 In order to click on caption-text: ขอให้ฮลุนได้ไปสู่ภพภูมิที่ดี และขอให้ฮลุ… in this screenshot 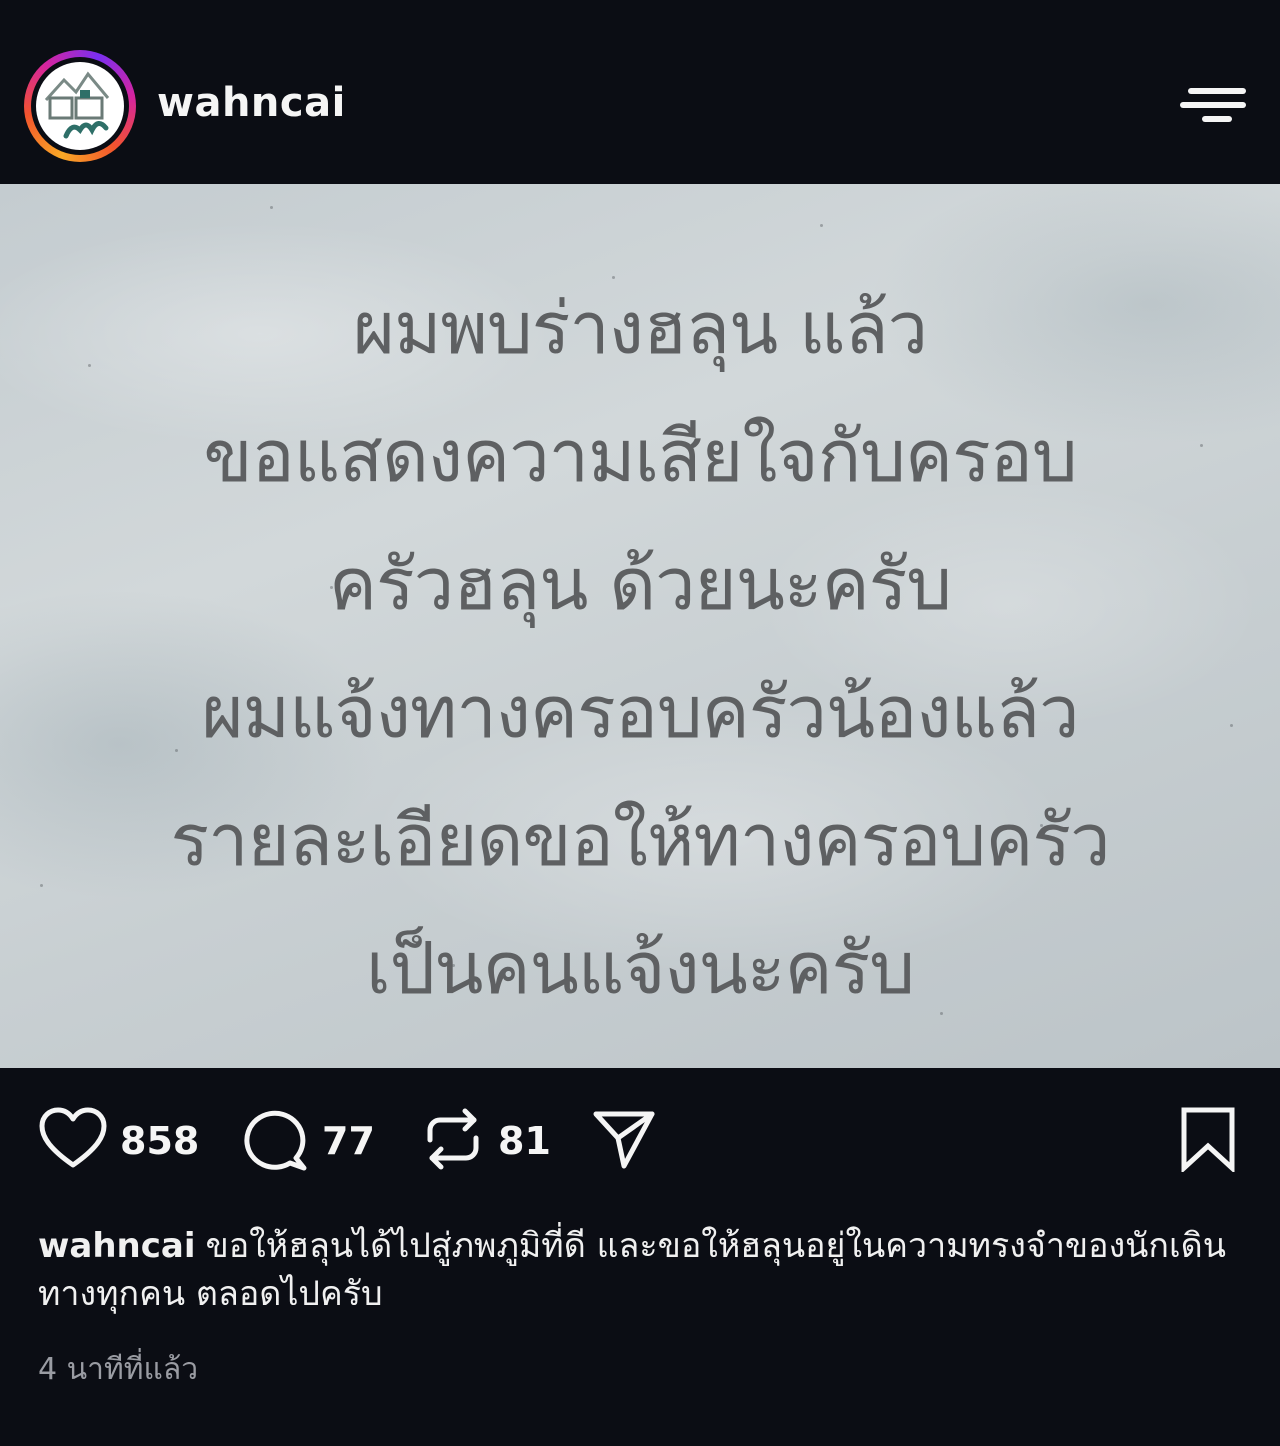, I will do `click(632, 1270)`.